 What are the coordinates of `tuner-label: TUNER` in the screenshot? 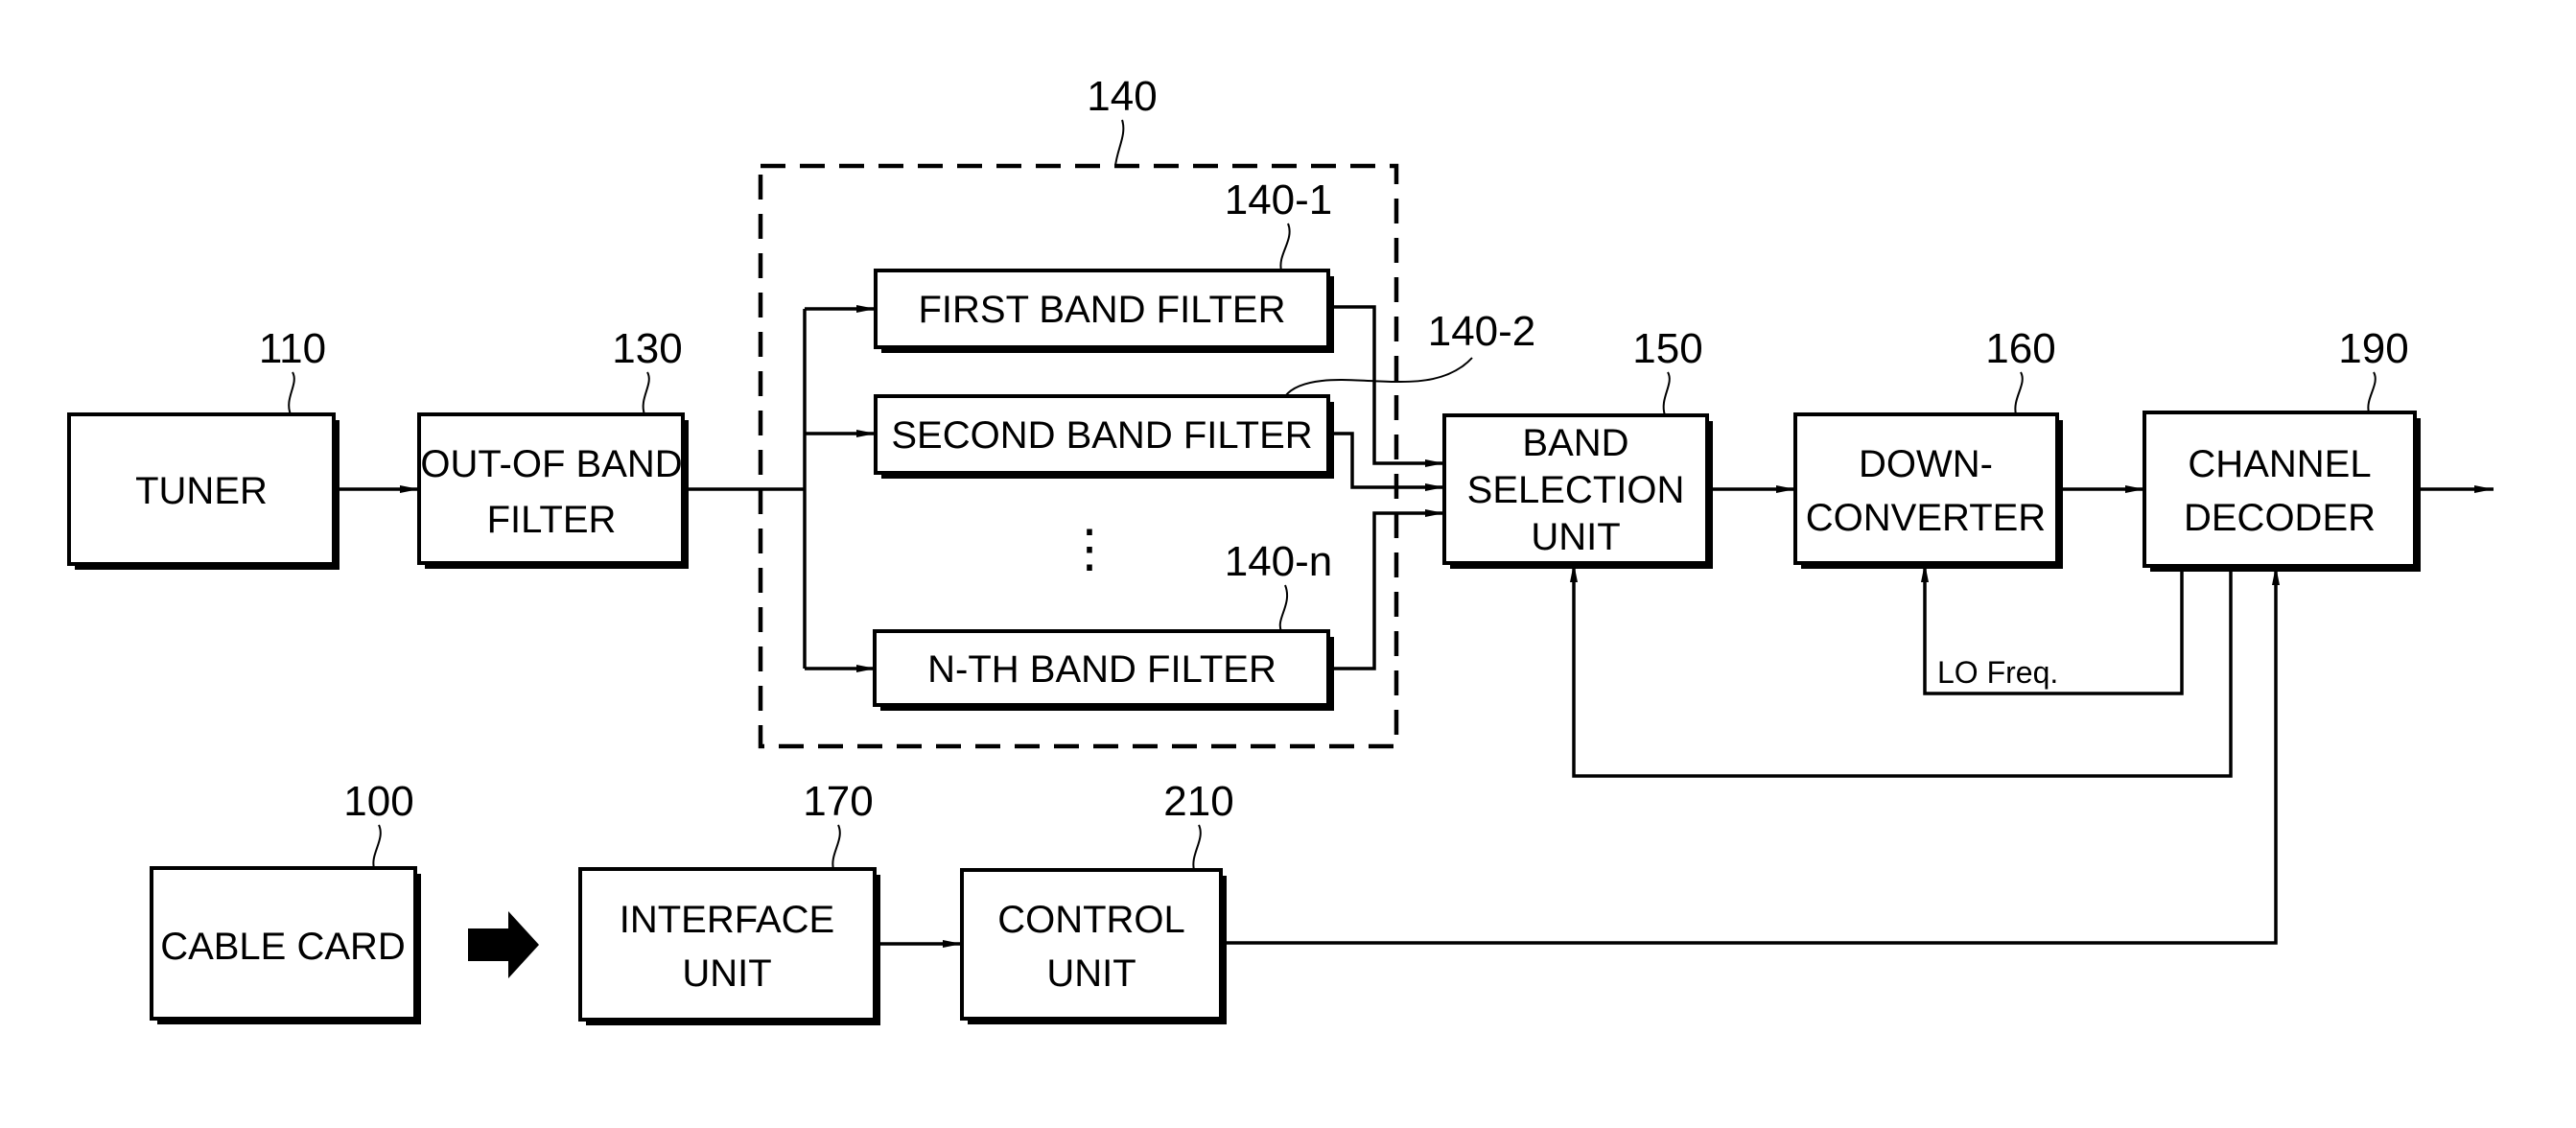 It's located at (201, 491).